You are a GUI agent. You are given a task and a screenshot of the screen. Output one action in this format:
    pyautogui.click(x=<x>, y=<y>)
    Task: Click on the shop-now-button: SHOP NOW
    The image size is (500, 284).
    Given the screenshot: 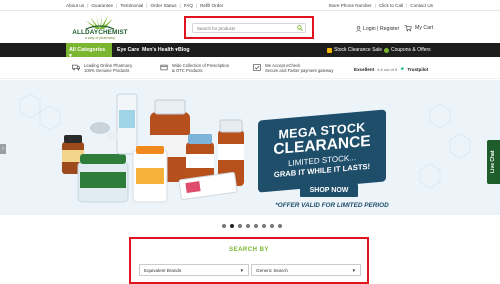 What is the action you would take?
    pyautogui.click(x=329, y=190)
    